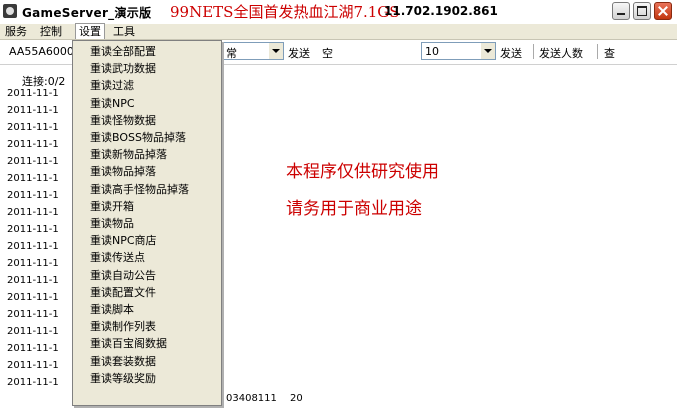 The height and width of the screenshot is (410, 677). I want to click on settings-menu-item: 重读制作列表, so click(123, 326).